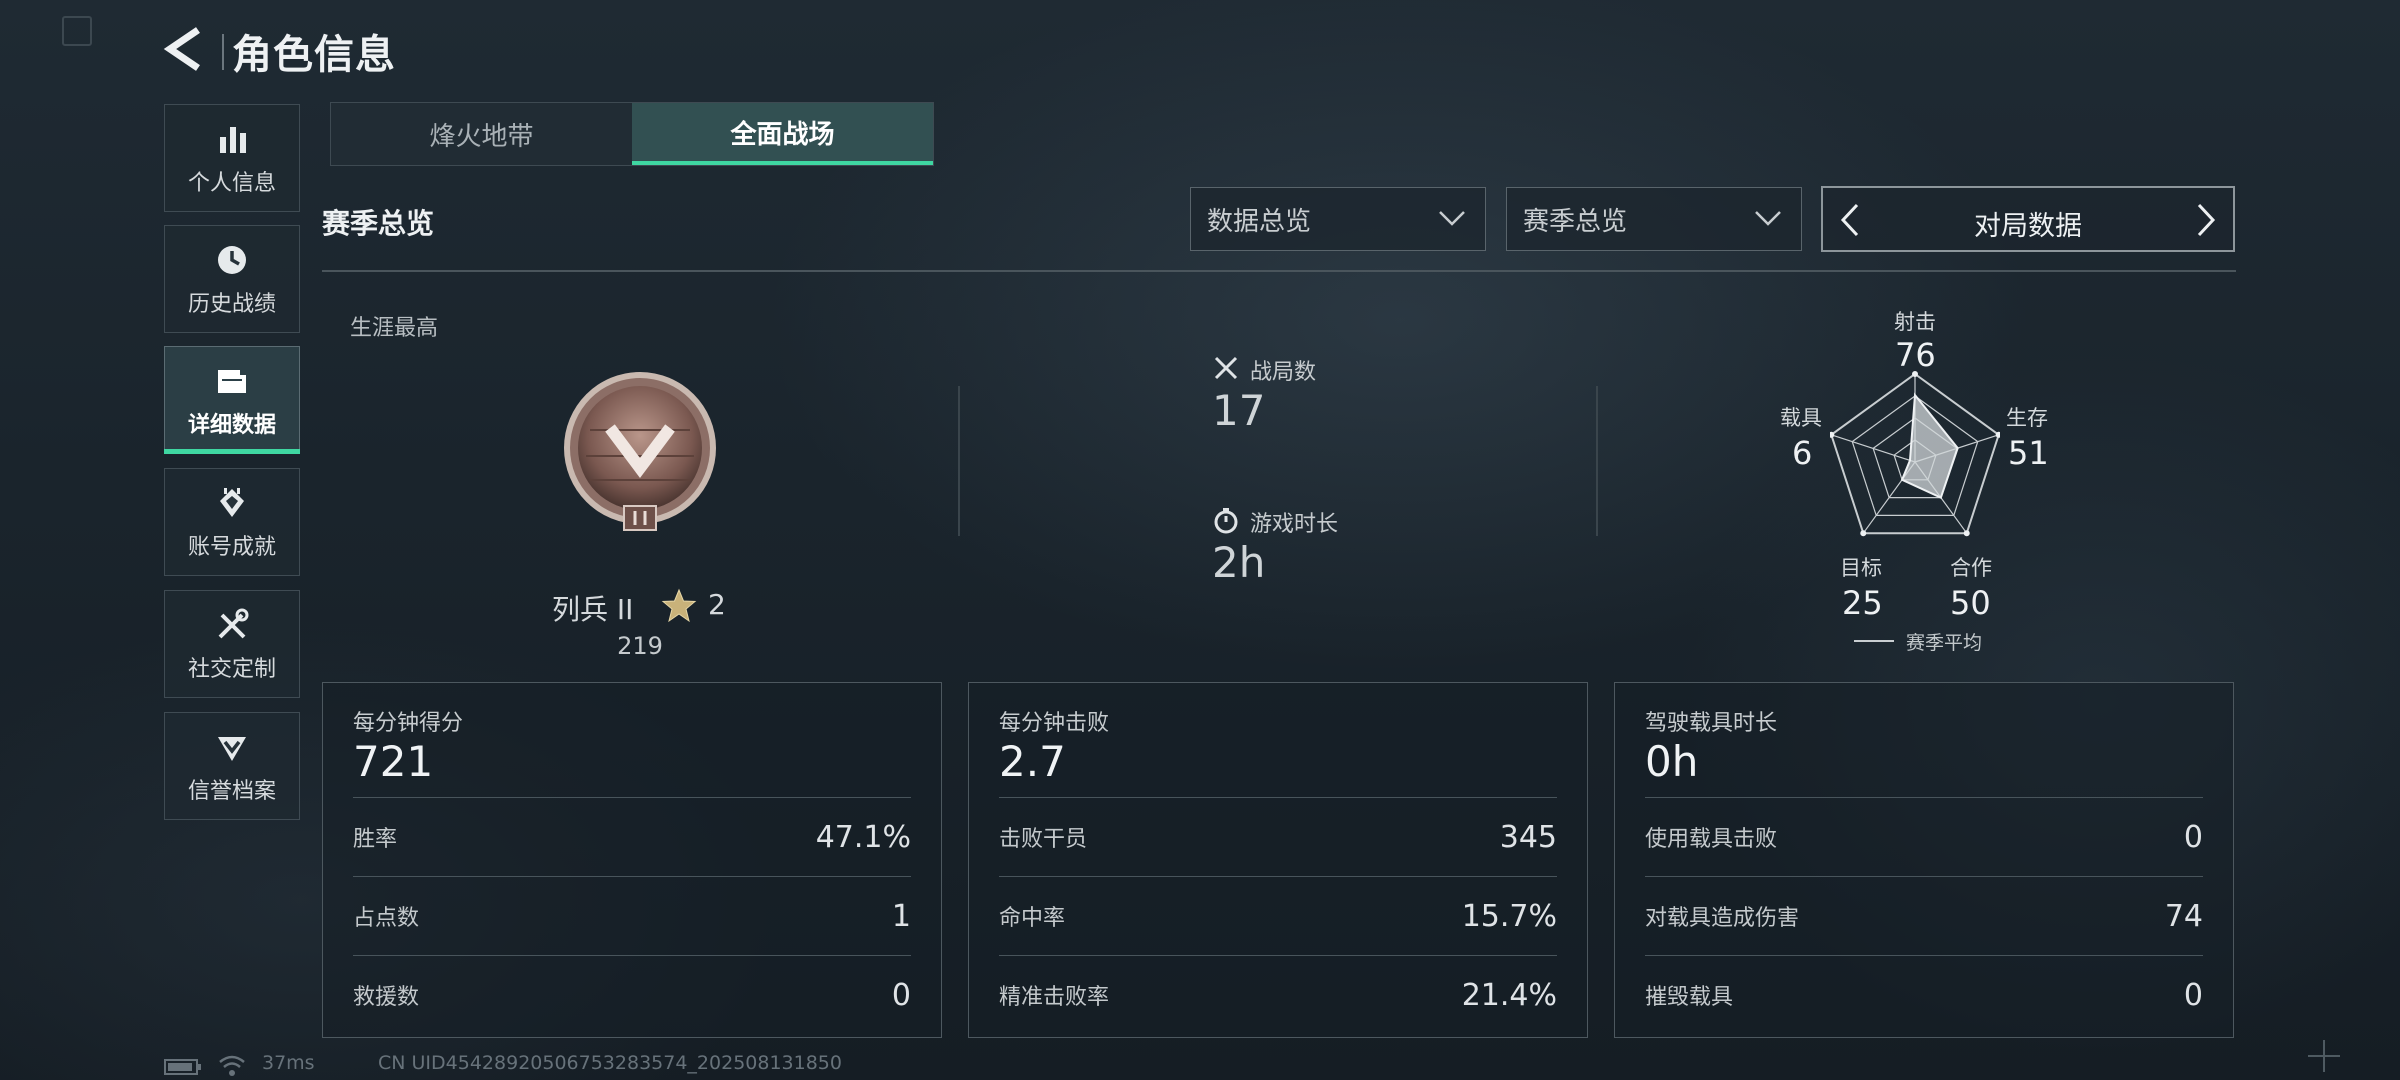 The height and width of the screenshot is (1080, 2400). I want to click on sidebar-item-label: 账号成就, so click(231, 547).